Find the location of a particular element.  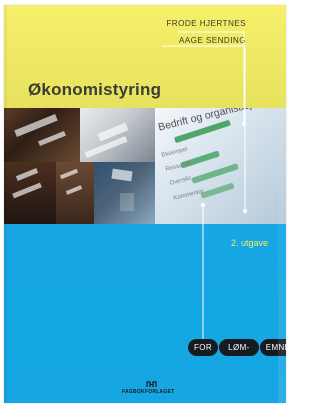

library-photo is located at coordinates (75, 193).